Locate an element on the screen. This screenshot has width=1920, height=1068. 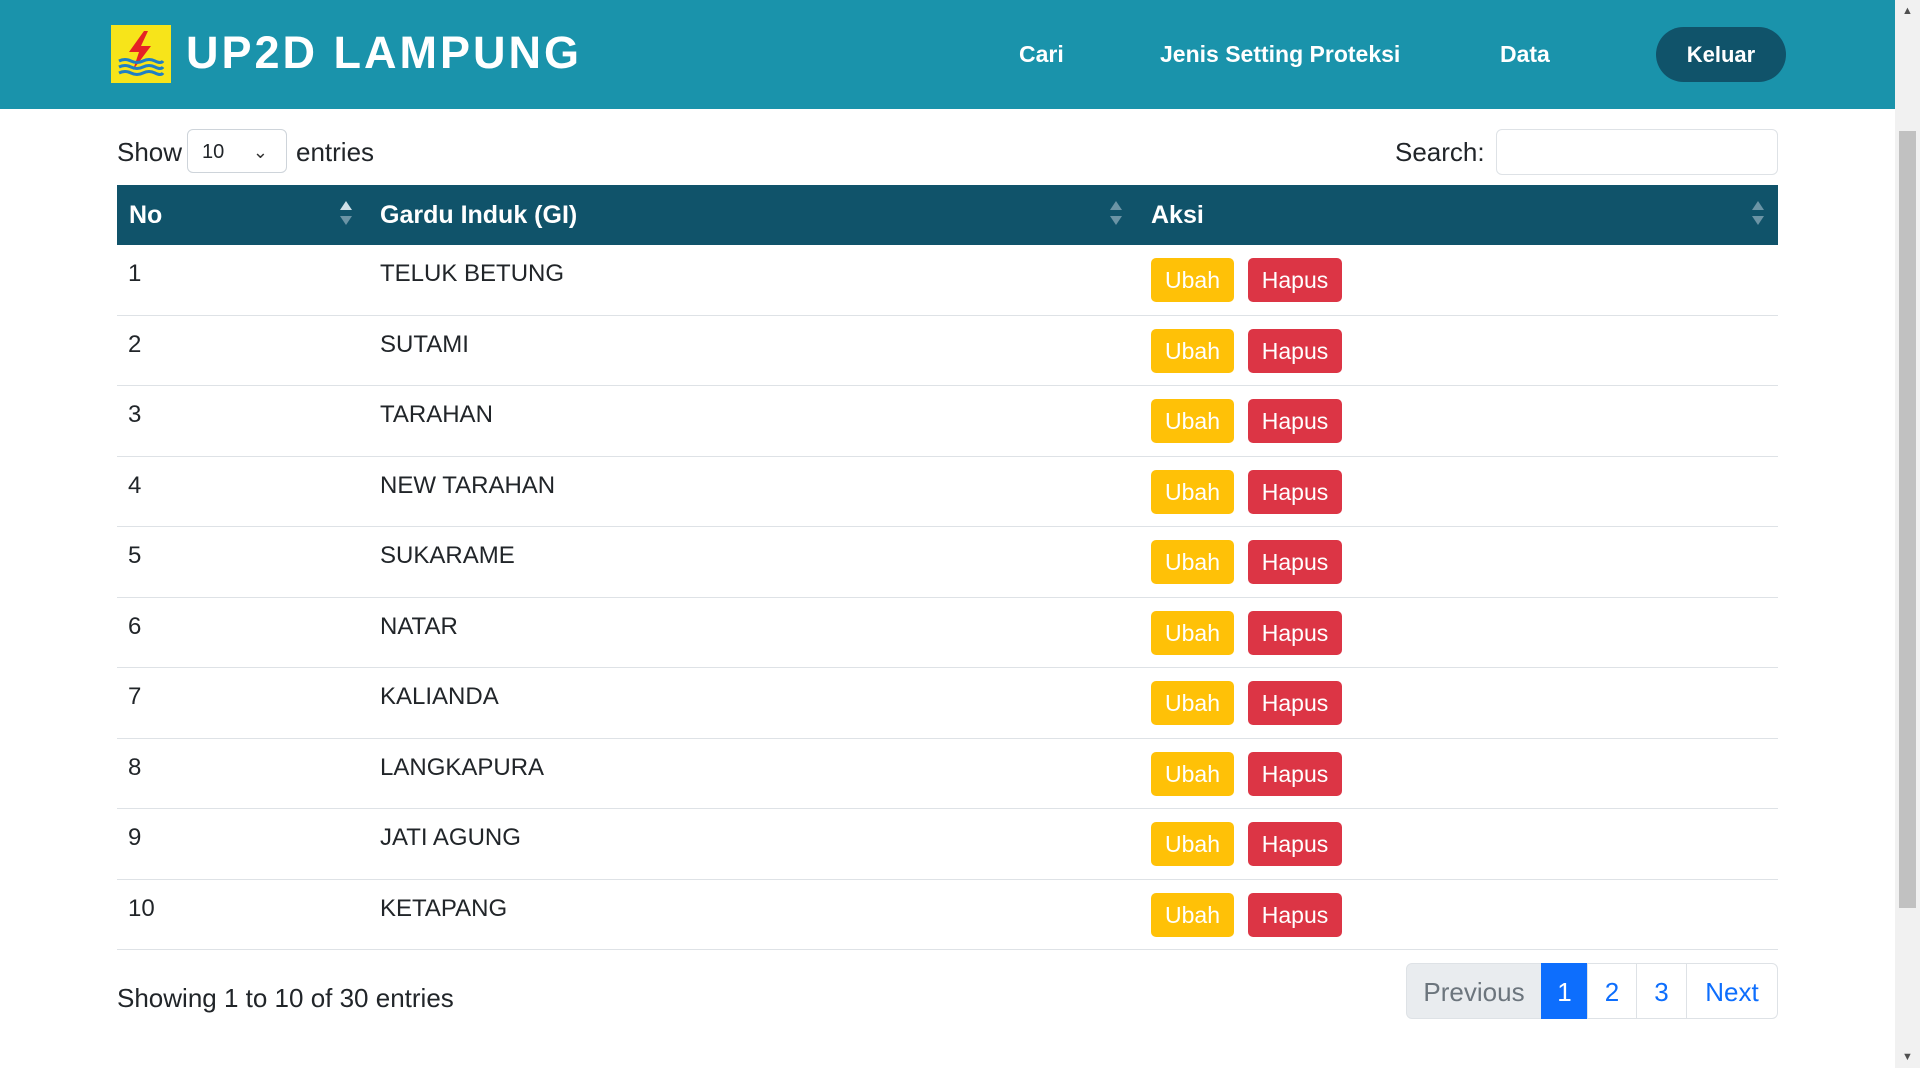
table-row: 4 NEW TARAHAN Ubah Hapus is located at coordinates (947, 492).